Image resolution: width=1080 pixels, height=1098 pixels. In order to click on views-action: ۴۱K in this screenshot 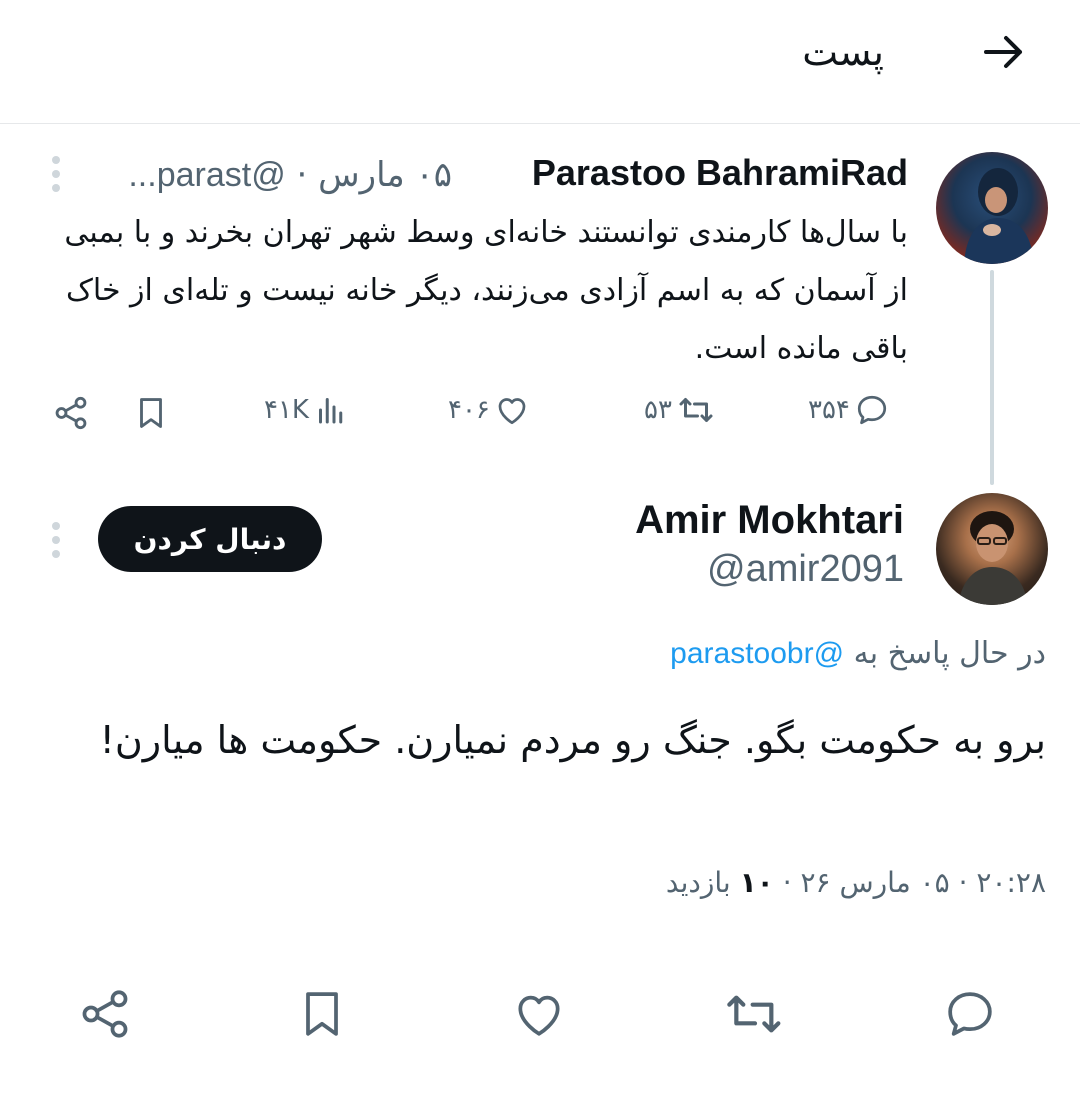, I will do `click(306, 410)`.